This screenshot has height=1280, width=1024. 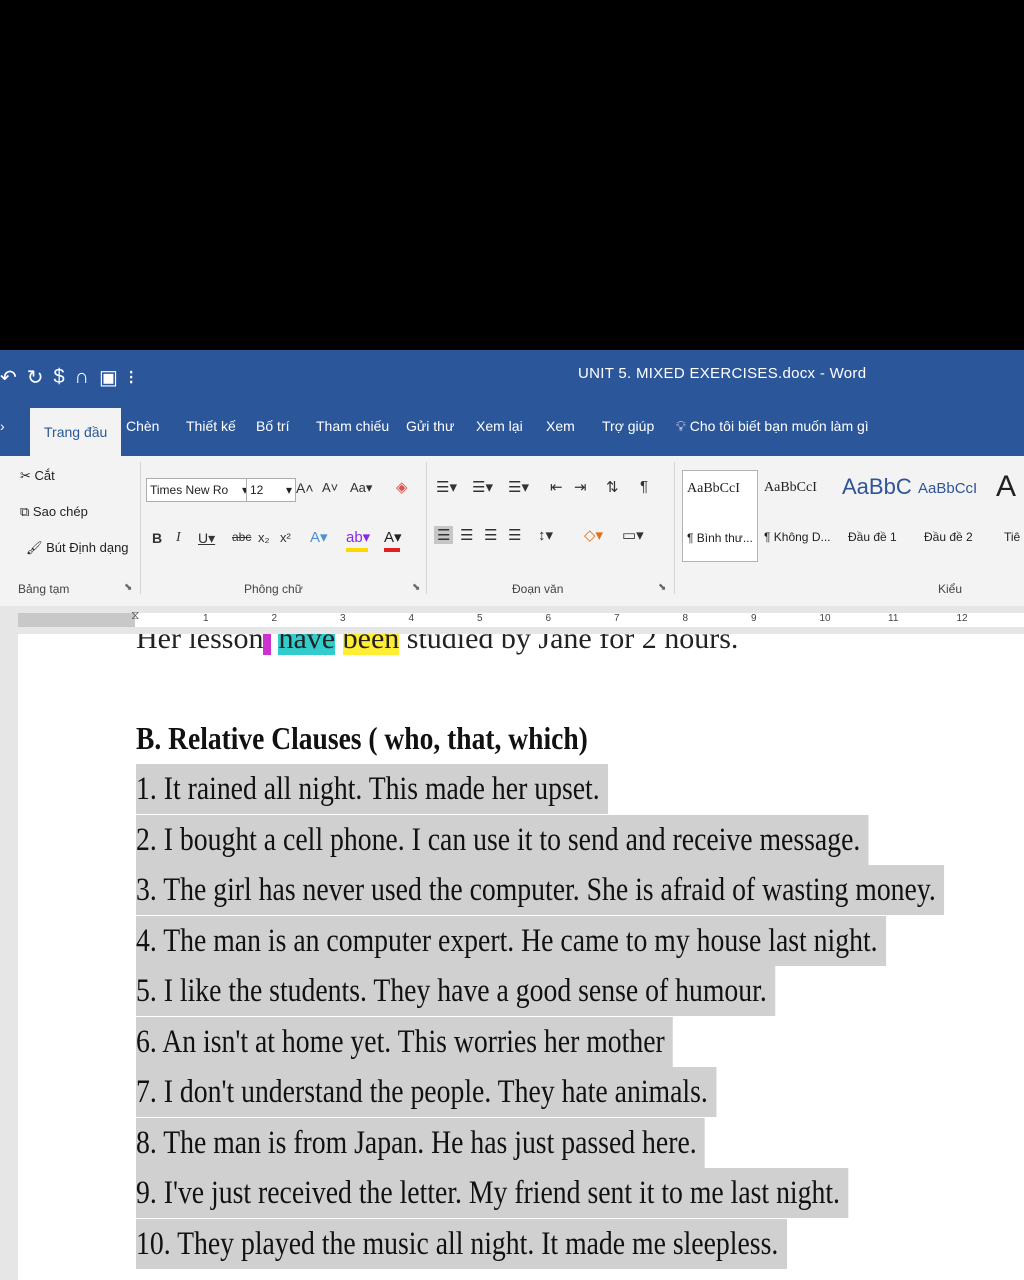 I want to click on ruler-number: 3, so click(x=343, y=618).